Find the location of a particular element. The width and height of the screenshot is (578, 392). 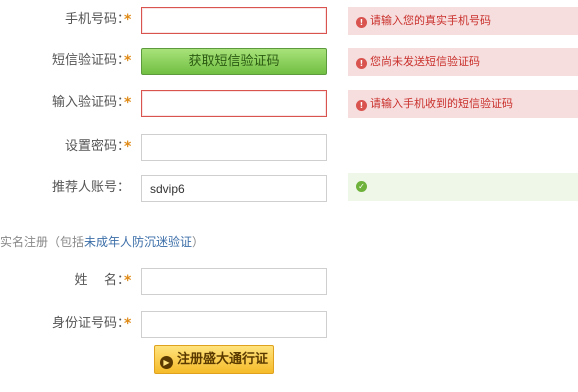

sms-code-label: 短信验证码： is located at coordinates (90, 60).